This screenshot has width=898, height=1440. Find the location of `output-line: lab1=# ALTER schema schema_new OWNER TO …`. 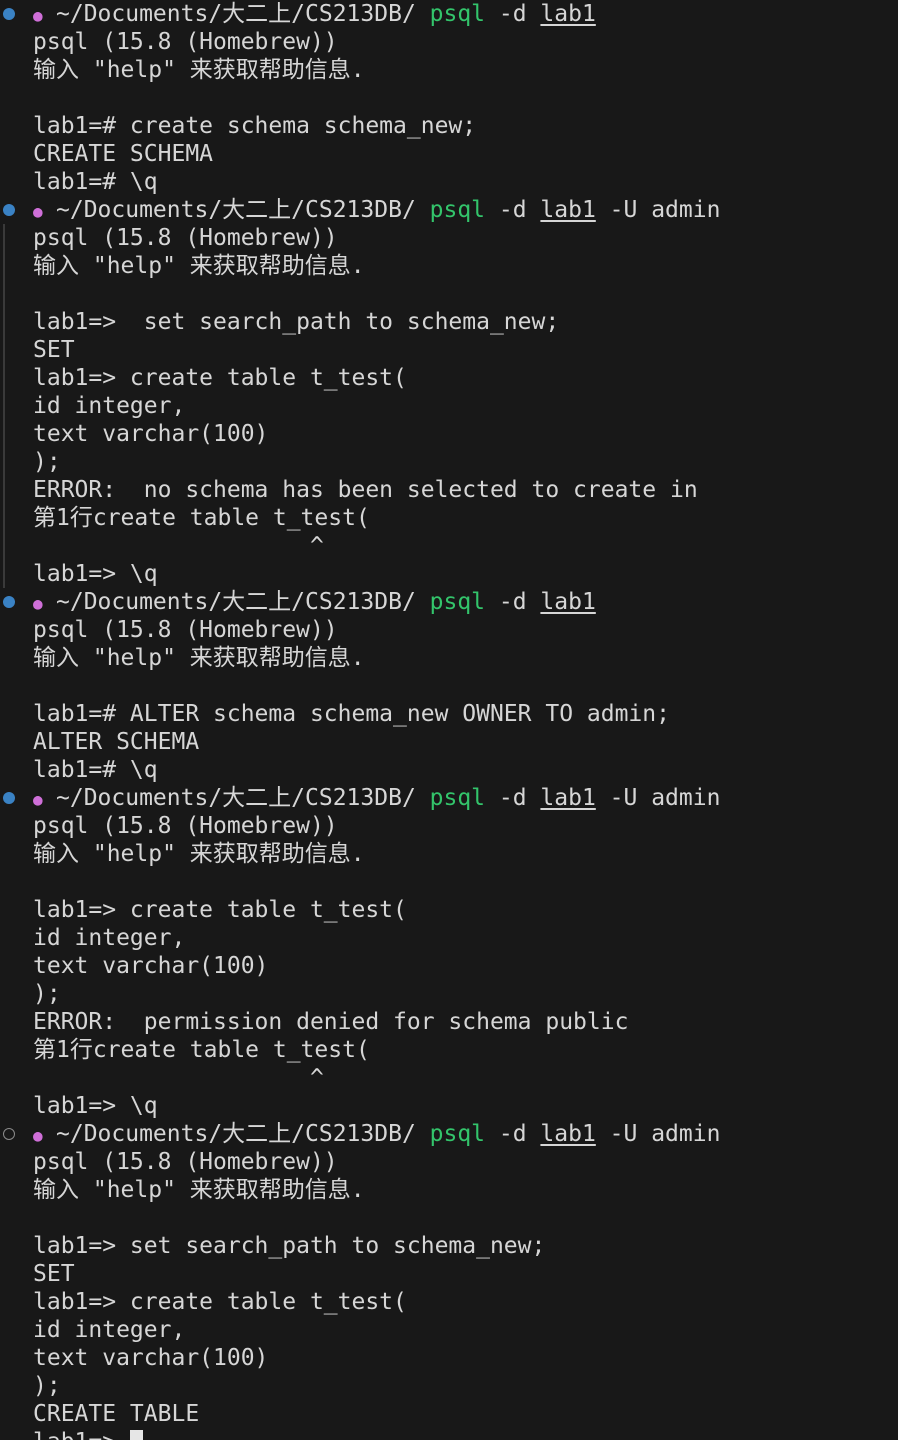

output-line: lab1=# ALTER schema schema_new OWNER TO … is located at coordinates (351, 714).